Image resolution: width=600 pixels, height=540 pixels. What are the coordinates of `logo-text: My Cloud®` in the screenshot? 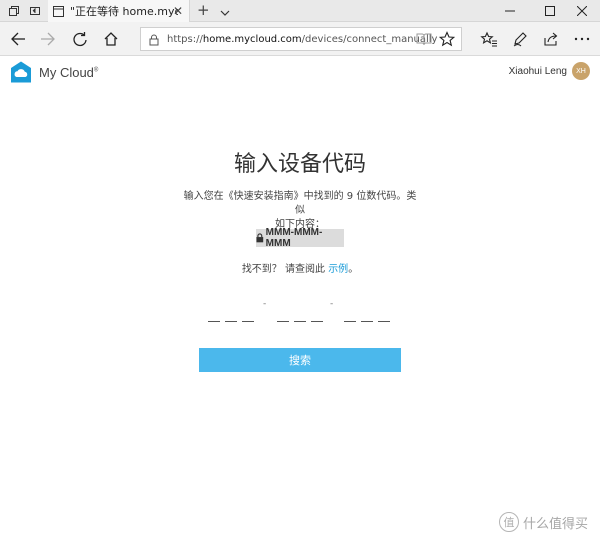 It's located at (68, 72).